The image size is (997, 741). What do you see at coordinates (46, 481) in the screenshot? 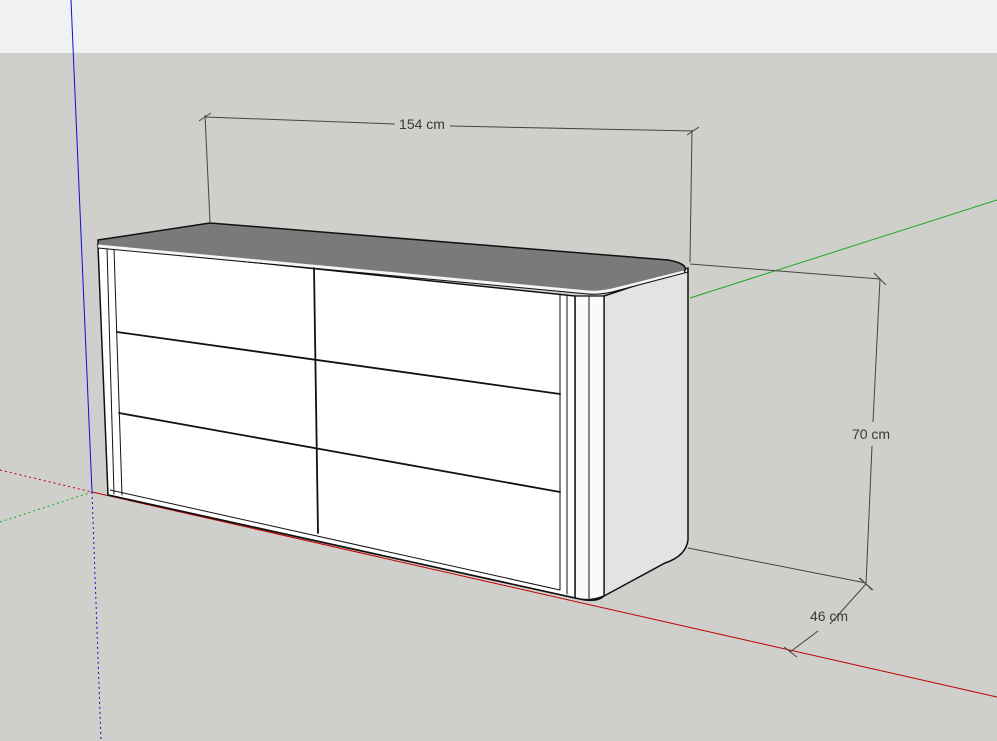
I see `red-axis-dotted` at bounding box center [46, 481].